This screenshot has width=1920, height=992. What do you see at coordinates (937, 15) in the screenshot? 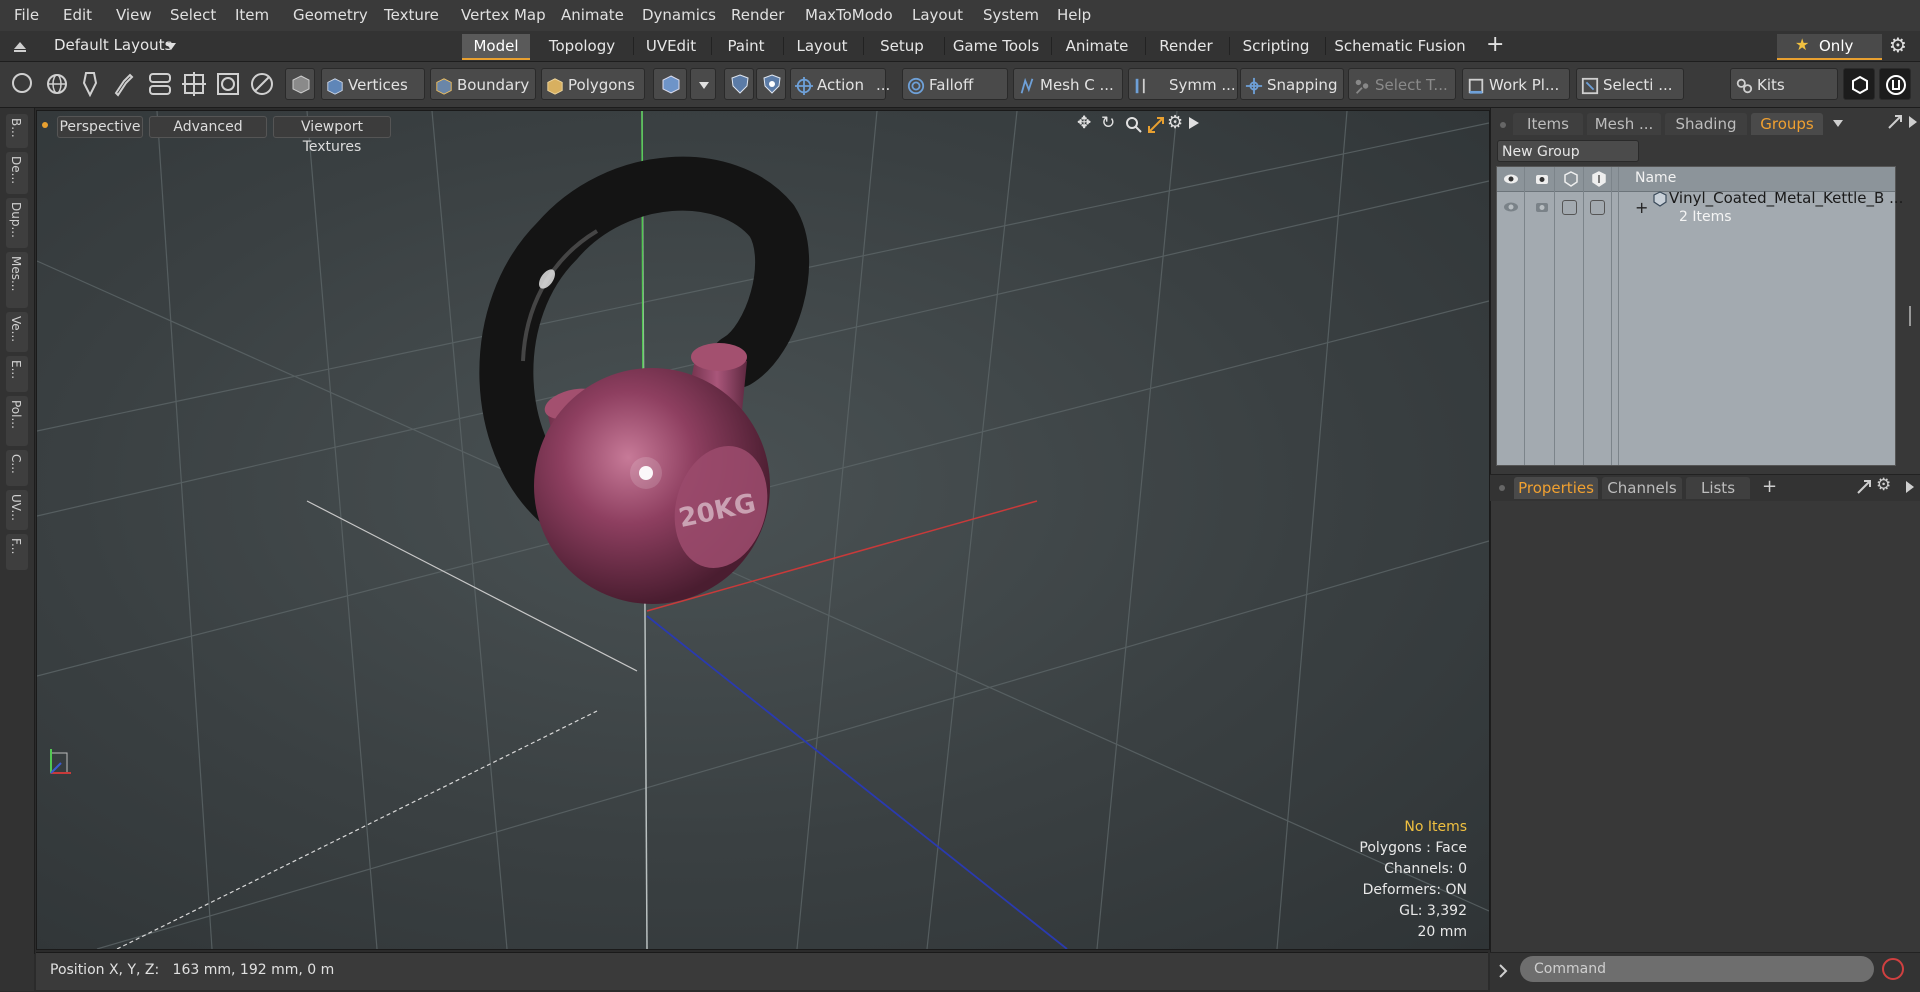
I see `menu-layout: Layout` at bounding box center [937, 15].